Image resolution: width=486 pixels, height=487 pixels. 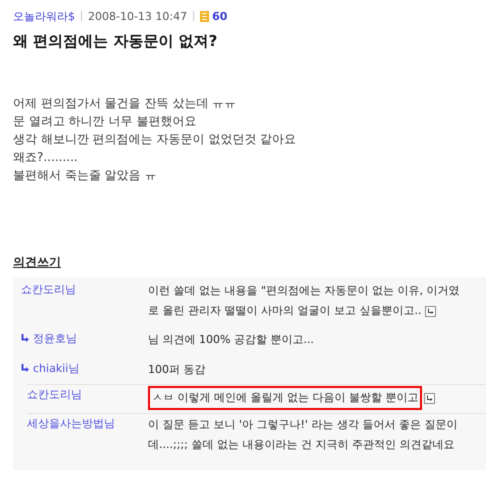 I want to click on comment-text: 이런 쓸데 없는 내용을 "편의점에는 자동문이 없는 이유, 이거였, so click(x=304, y=291).